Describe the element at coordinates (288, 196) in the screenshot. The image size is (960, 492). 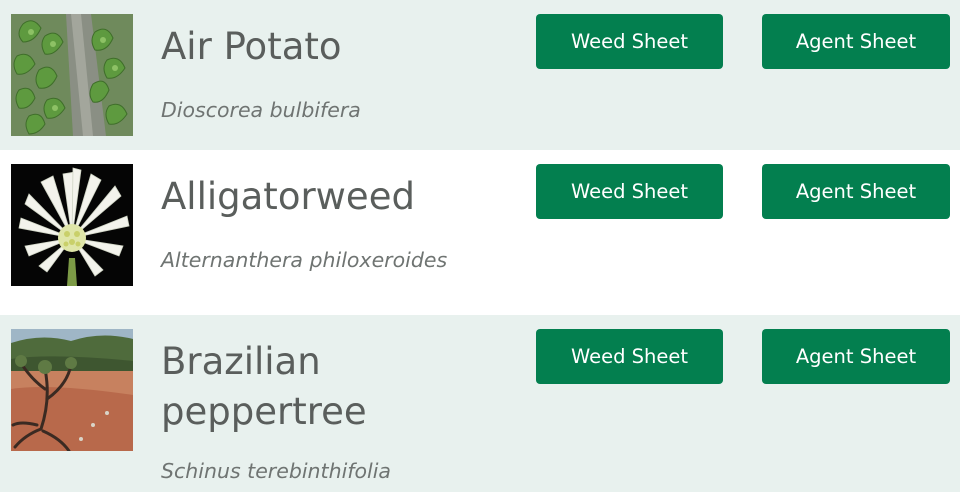
I see `common-name: Alligatorweed` at that location.